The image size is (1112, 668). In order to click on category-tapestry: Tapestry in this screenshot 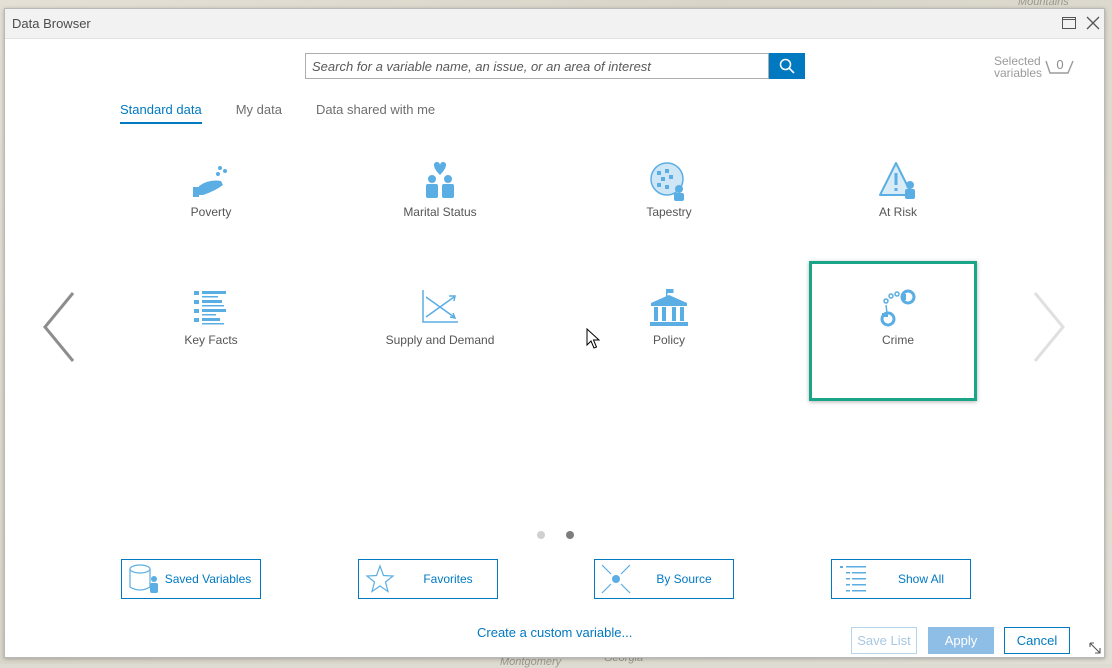, I will do `click(669, 190)`.